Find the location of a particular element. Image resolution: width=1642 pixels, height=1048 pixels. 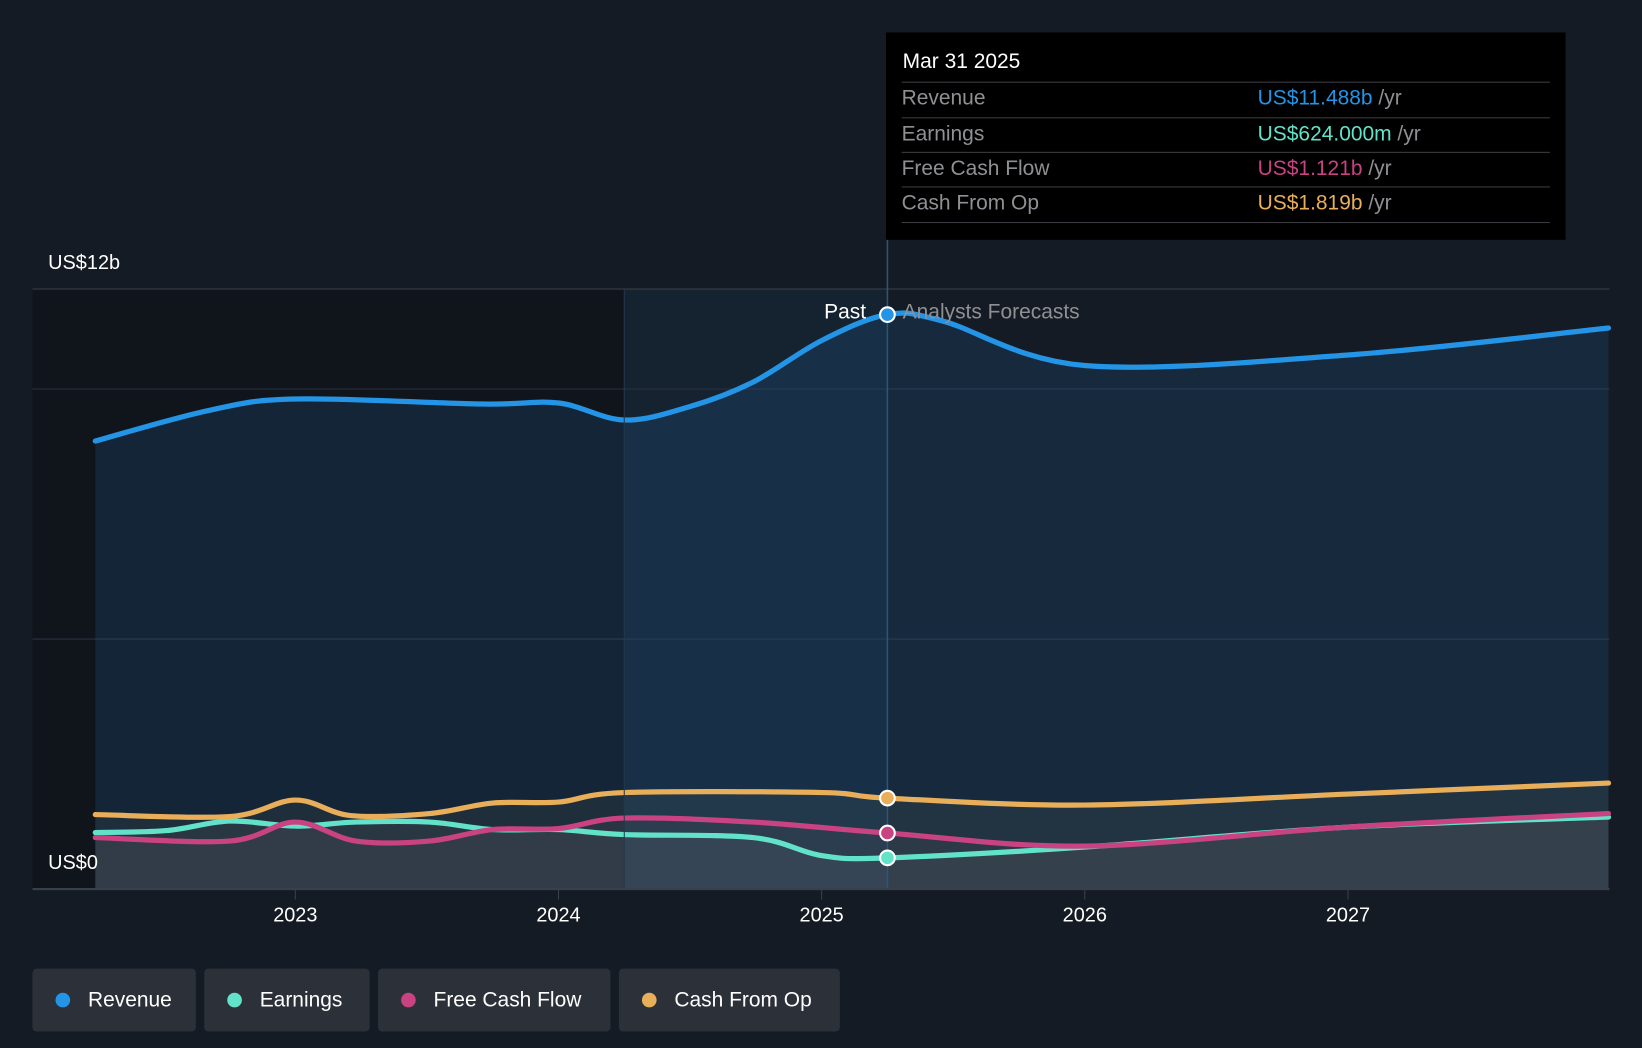

x-tick-label: 2024 is located at coordinates (558, 916).